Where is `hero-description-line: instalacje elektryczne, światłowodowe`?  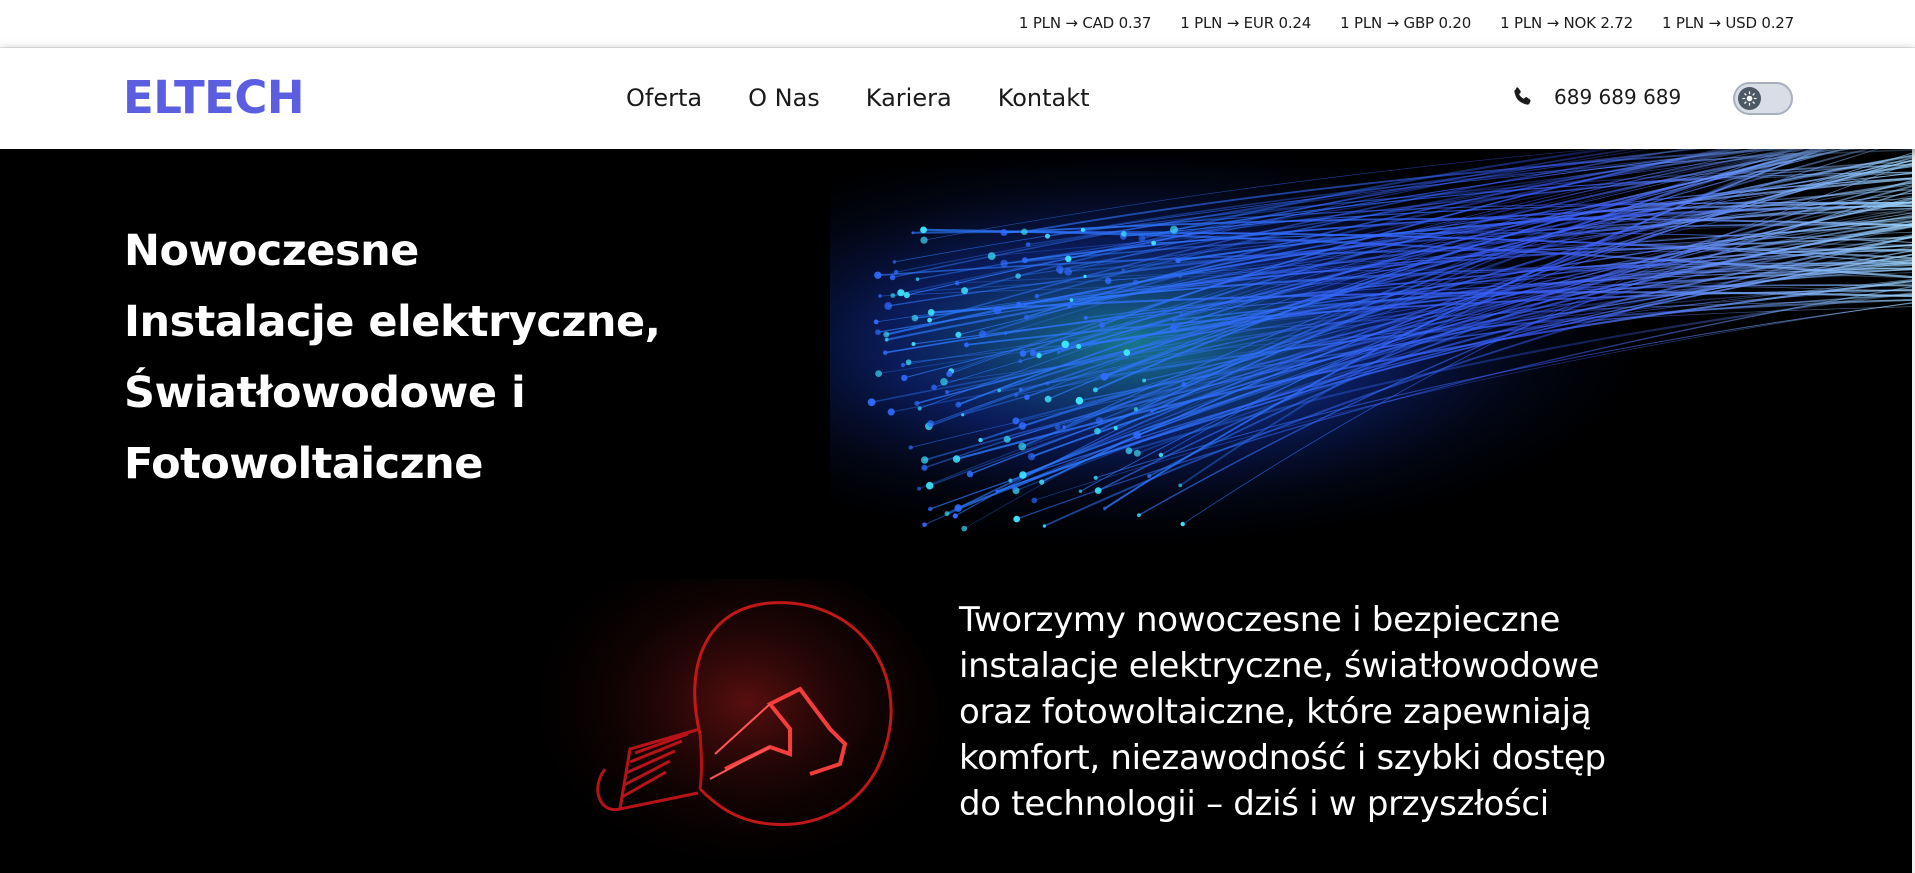 hero-description-line: instalacje elektryczne, światłowodowe is located at coordinates (1279, 666).